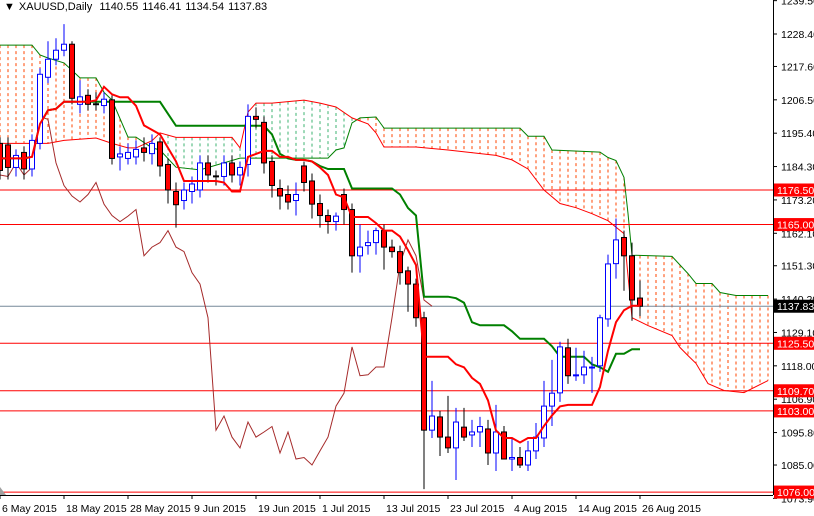 The height and width of the screenshot is (516, 814). What do you see at coordinates (346, 509) in the screenshot?
I see `x-tick-label: 1 Jul 2015` at bounding box center [346, 509].